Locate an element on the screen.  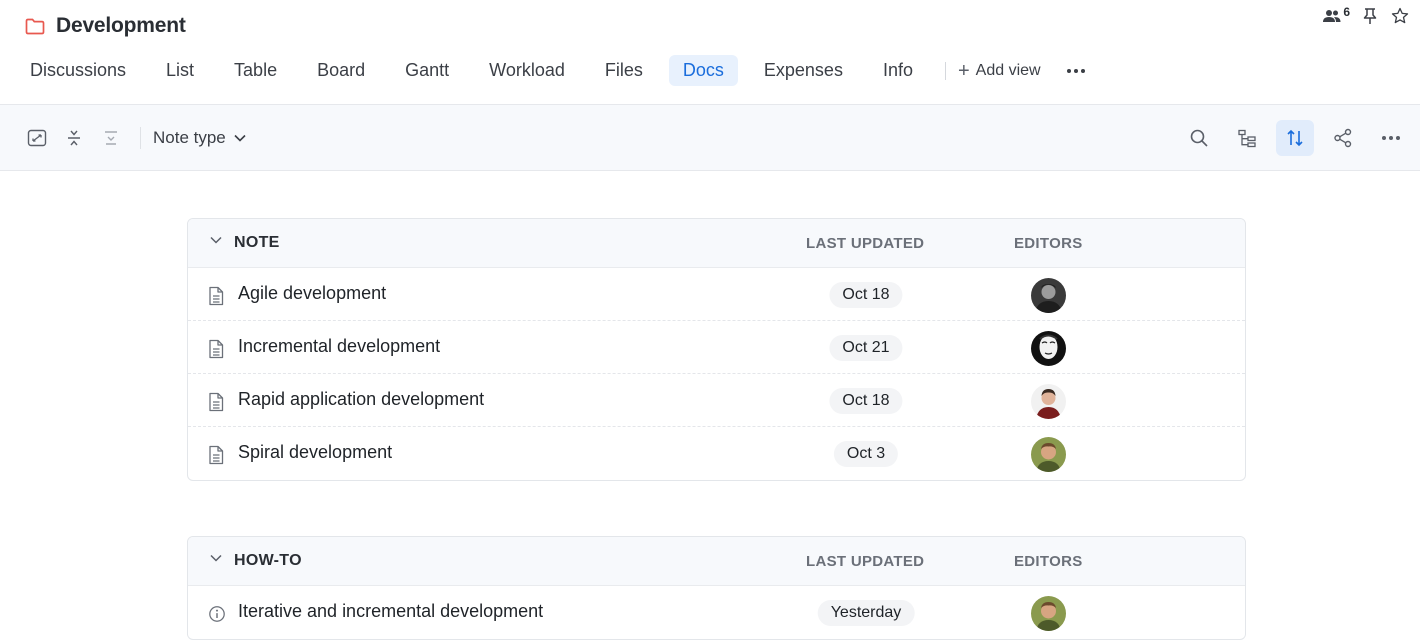
info-icon is located at coordinates (217, 614).